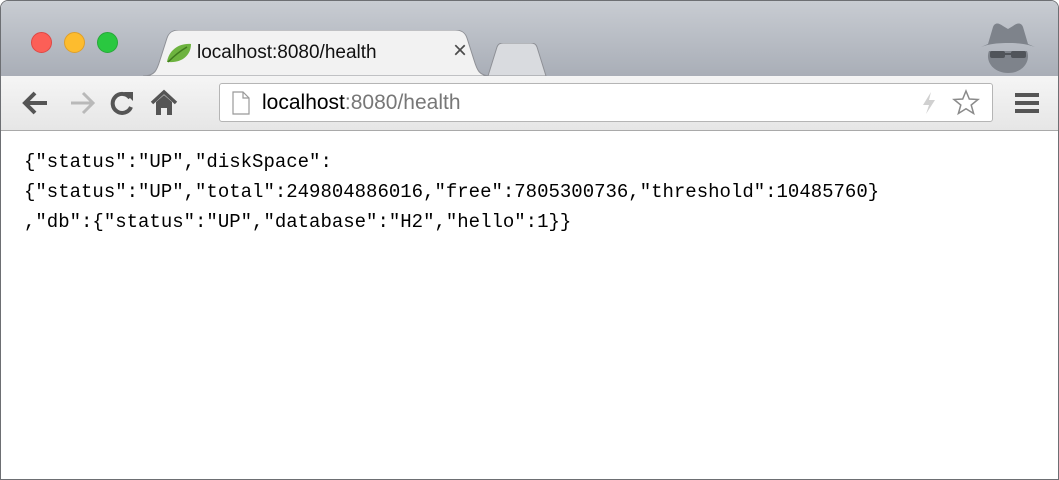 This screenshot has height=480, width=1059. I want to click on tab-close-button: ×, so click(460, 51).